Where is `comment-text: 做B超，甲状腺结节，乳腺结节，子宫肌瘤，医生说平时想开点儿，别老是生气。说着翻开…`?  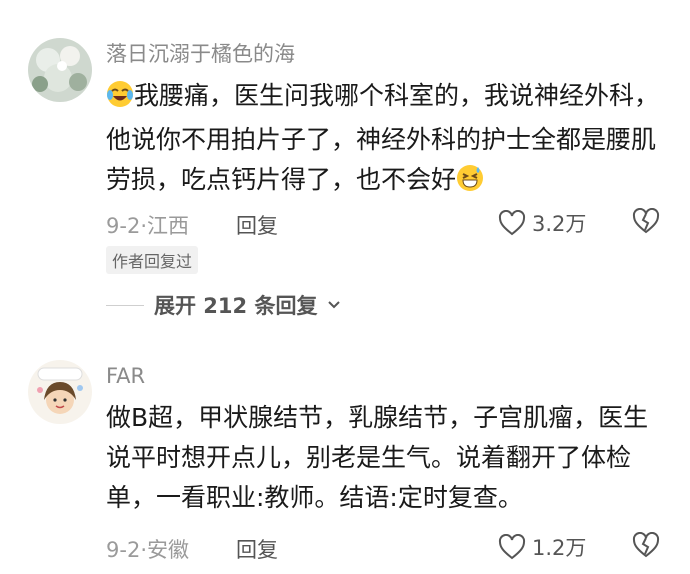
comment-text: 做B超，甲状腺结节，乳腺结节，子宫肌瘤，医生说平时想开点儿，别老是生气。说着翻开… is located at coordinates (377, 457).